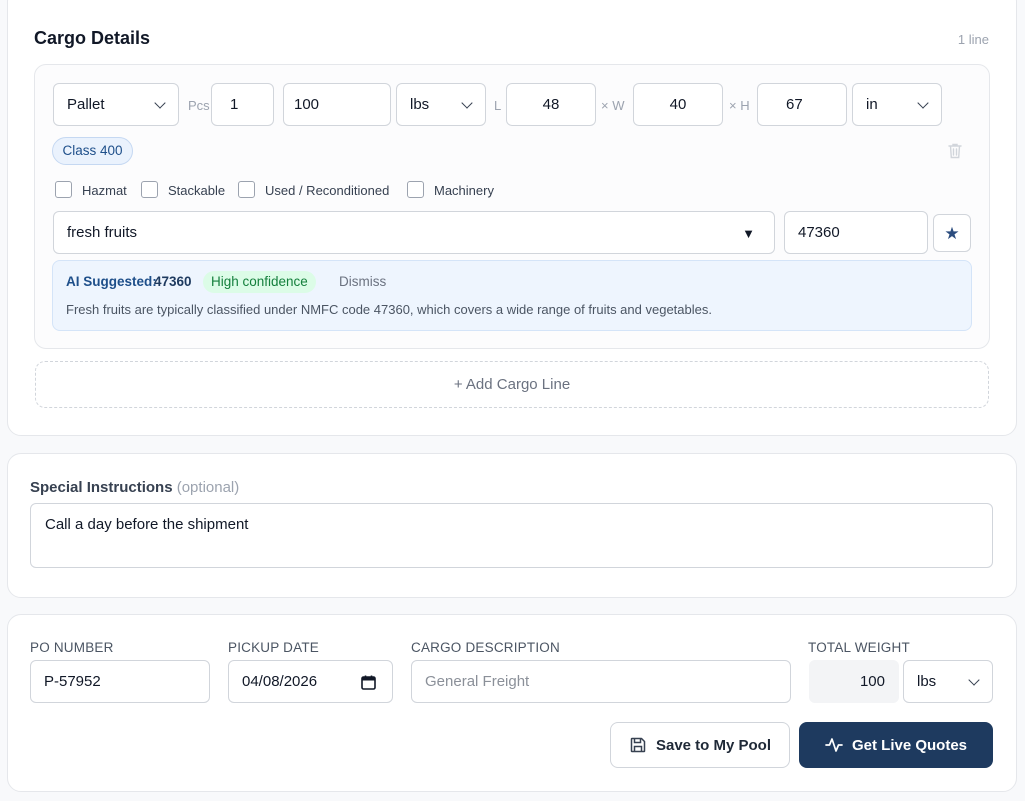 The width and height of the screenshot is (1025, 801). What do you see at coordinates (414, 232) in the screenshot?
I see `commodity-select: fresh fruits ▼` at bounding box center [414, 232].